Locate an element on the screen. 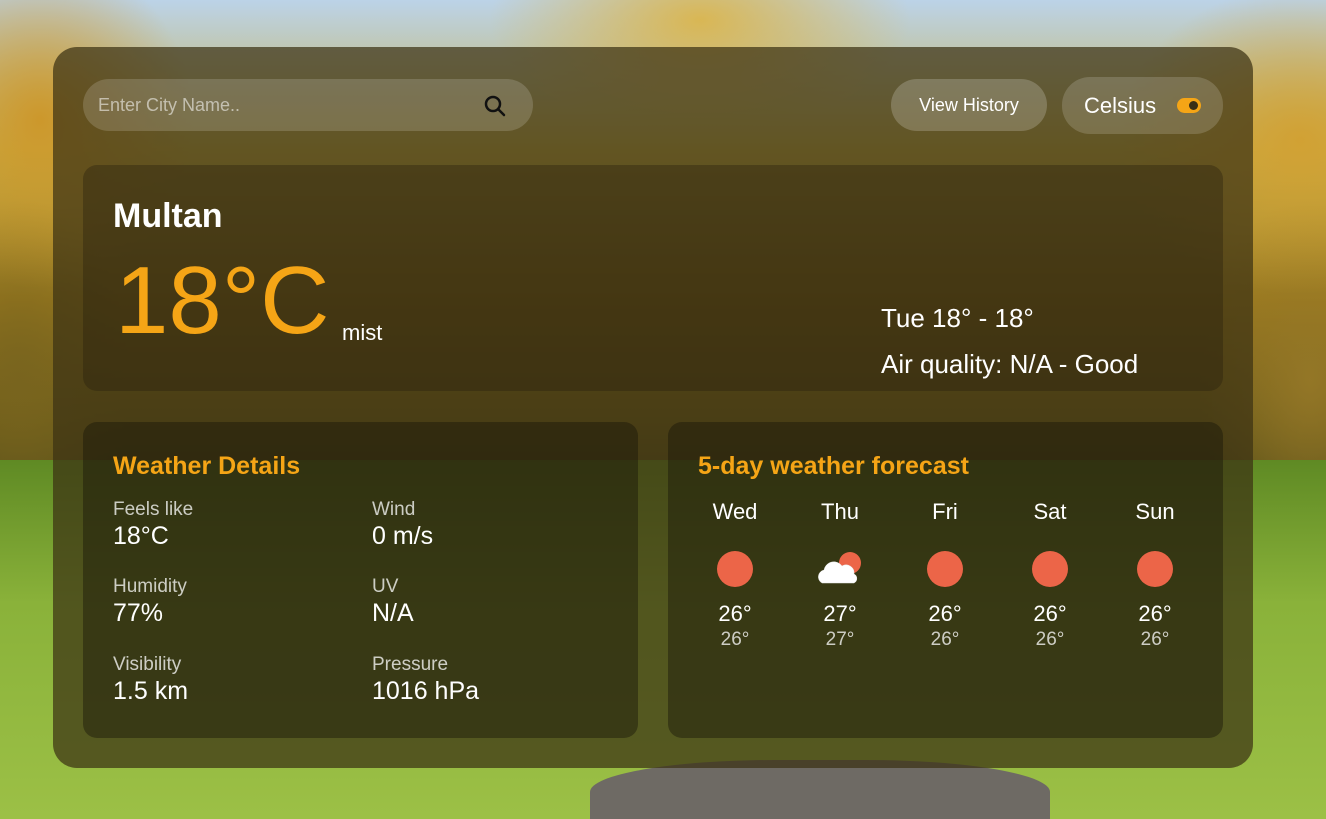  detail-value: 77% is located at coordinates (138, 613).